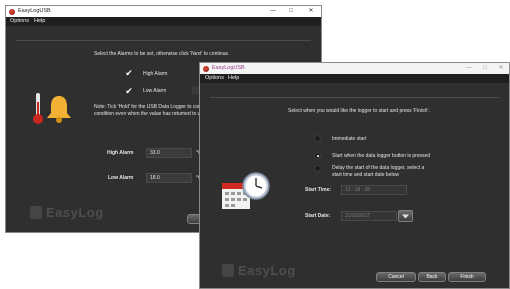 Image resolution: width=510 pixels, height=289 pixels. Describe the element at coordinates (246, 190) in the screenshot. I see `calendar-clock-icon` at that location.